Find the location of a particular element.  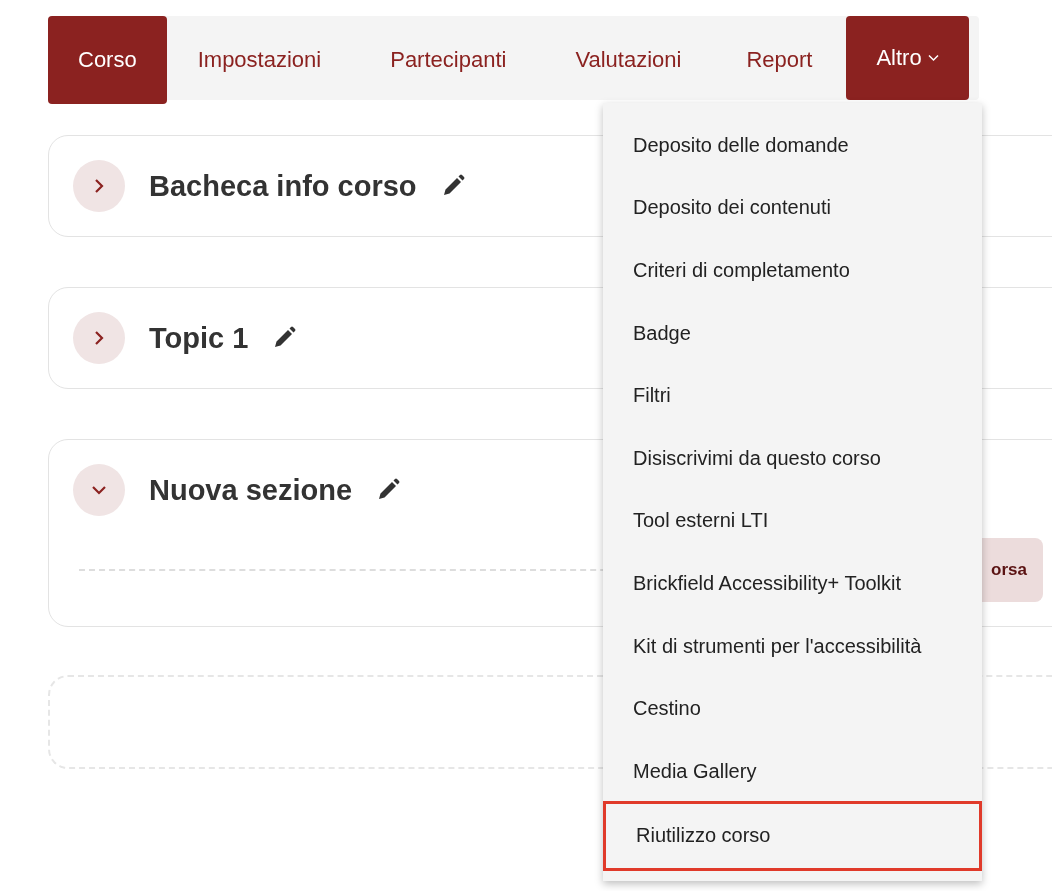

menu-item: Disiscrivimi da questo corso is located at coordinates (792, 458).